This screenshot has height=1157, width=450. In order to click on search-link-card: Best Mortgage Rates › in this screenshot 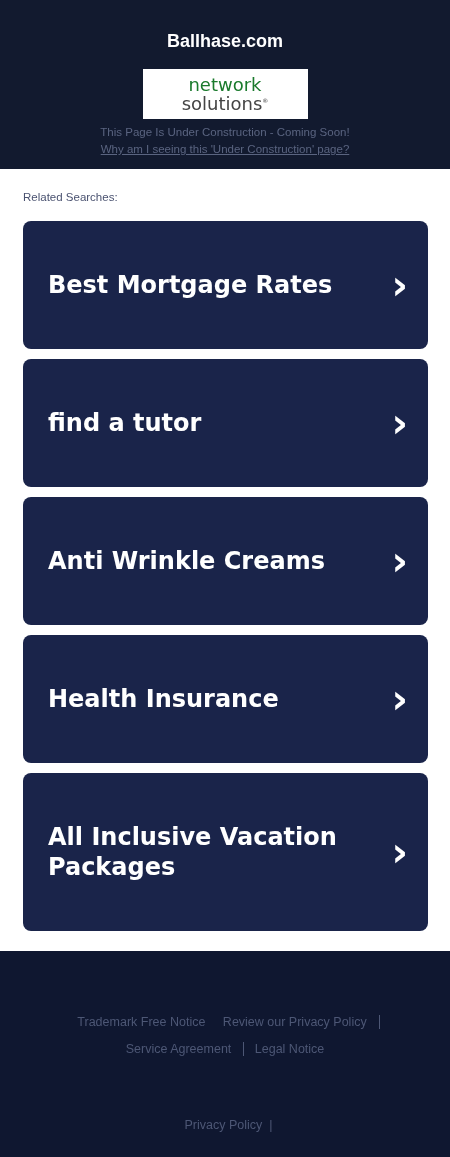, I will do `click(225, 285)`.